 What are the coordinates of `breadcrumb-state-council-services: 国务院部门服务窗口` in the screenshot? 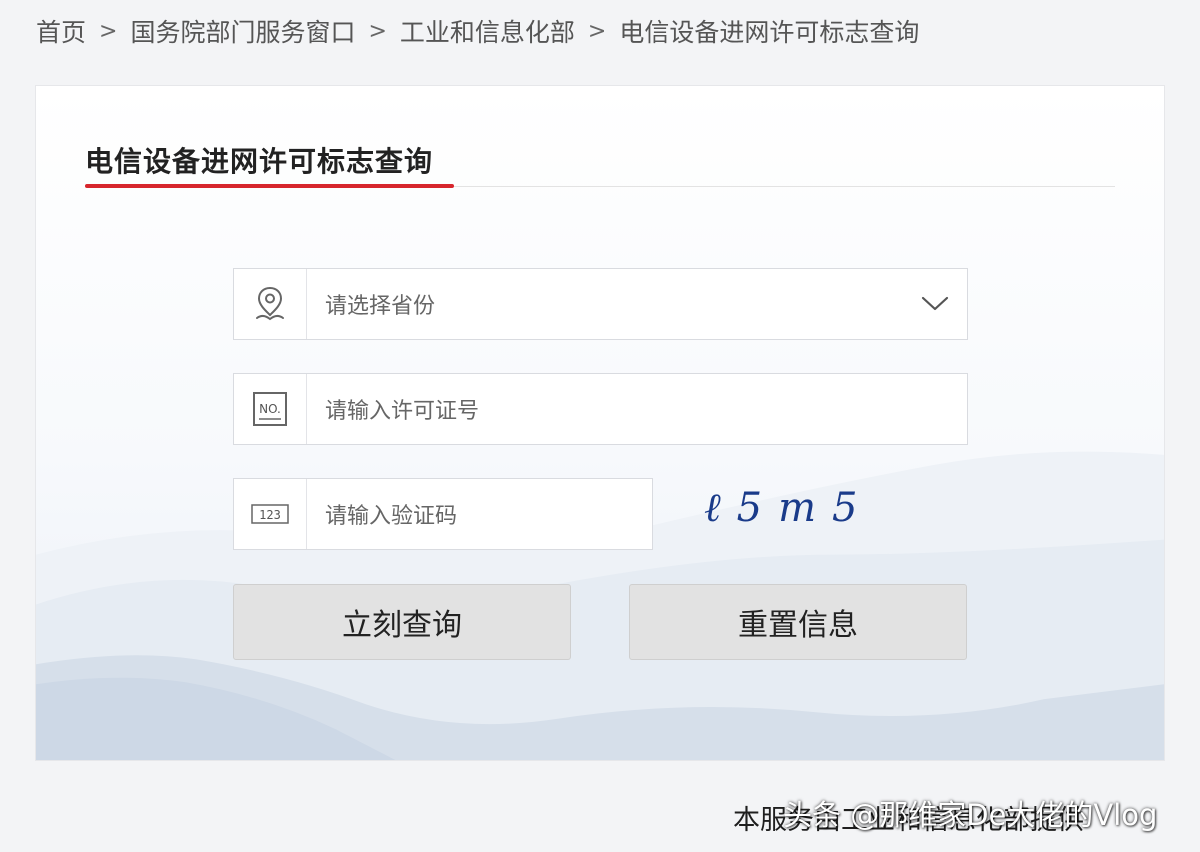 It's located at (242, 31).